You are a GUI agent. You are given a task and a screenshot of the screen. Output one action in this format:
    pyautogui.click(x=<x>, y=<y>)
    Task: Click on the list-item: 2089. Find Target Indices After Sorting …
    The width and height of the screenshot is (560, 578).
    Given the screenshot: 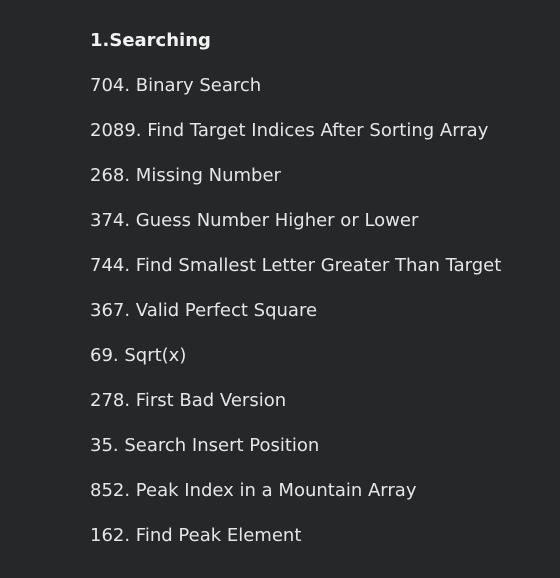 What is the action you would take?
    pyautogui.click(x=289, y=130)
    